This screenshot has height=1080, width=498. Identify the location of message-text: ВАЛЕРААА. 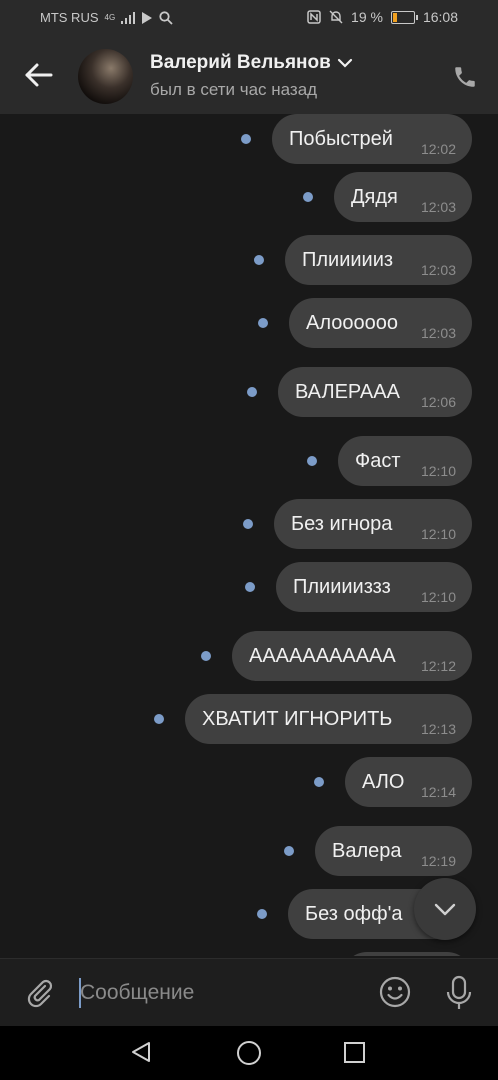
(347, 391).